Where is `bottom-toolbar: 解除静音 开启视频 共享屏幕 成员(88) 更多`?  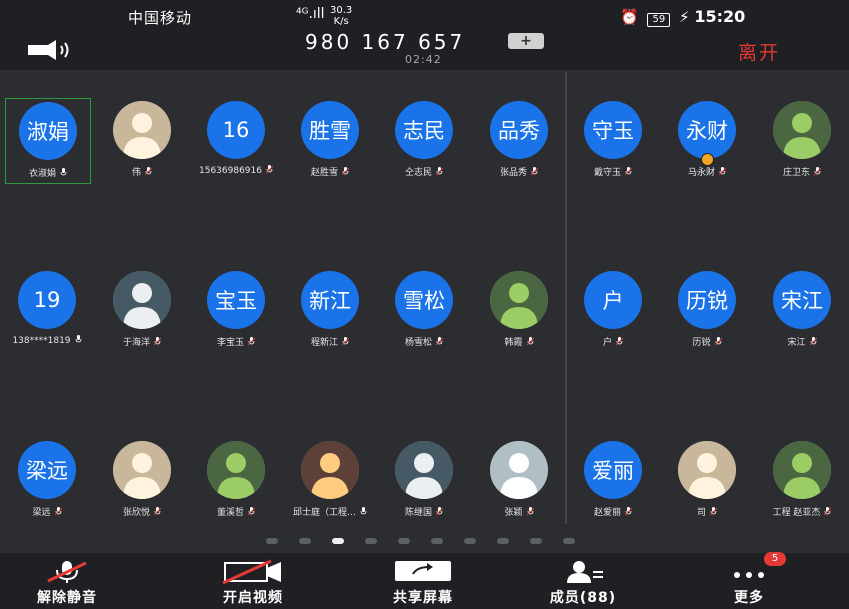 bottom-toolbar: 解除静音 开启视频 共享屏幕 成员(88) 更多 is located at coordinates (424, 581).